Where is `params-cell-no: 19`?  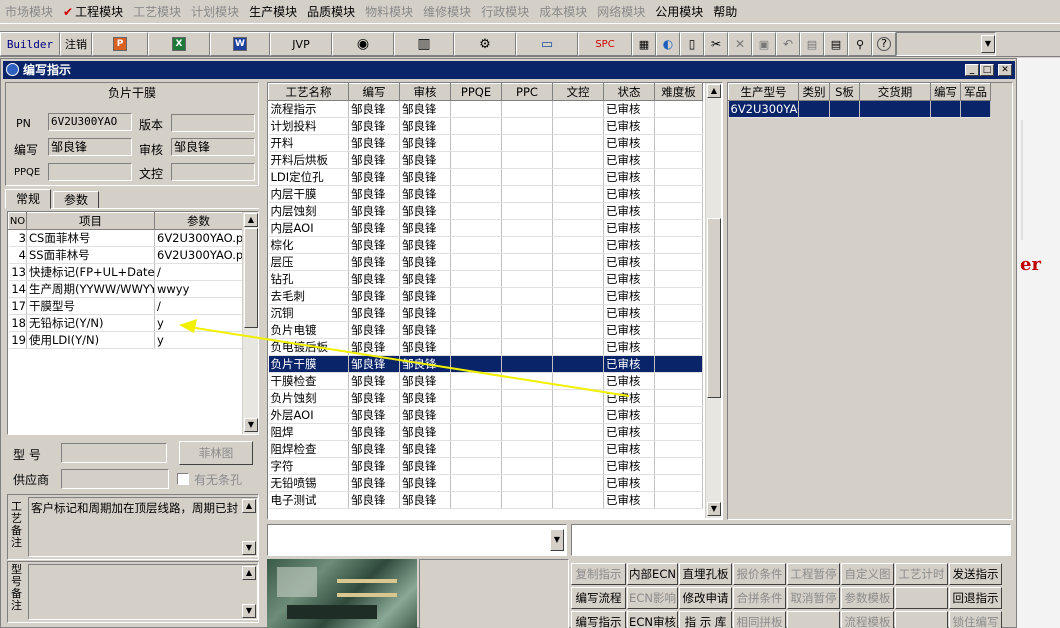
params-cell-no: 19 is located at coordinates (17, 340).